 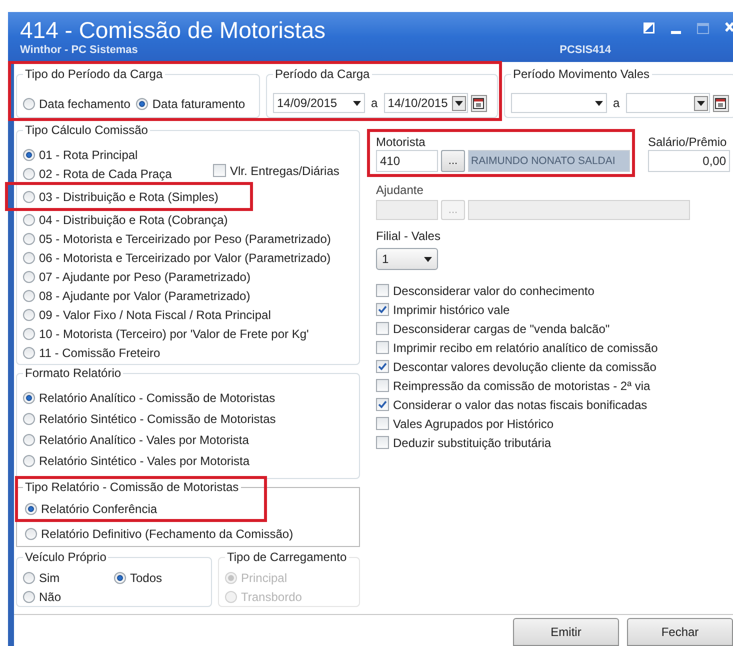 What do you see at coordinates (520, 405) in the screenshot?
I see `checkbox-label: Considerar o valor das notas fiscais bonificadas` at bounding box center [520, 405].